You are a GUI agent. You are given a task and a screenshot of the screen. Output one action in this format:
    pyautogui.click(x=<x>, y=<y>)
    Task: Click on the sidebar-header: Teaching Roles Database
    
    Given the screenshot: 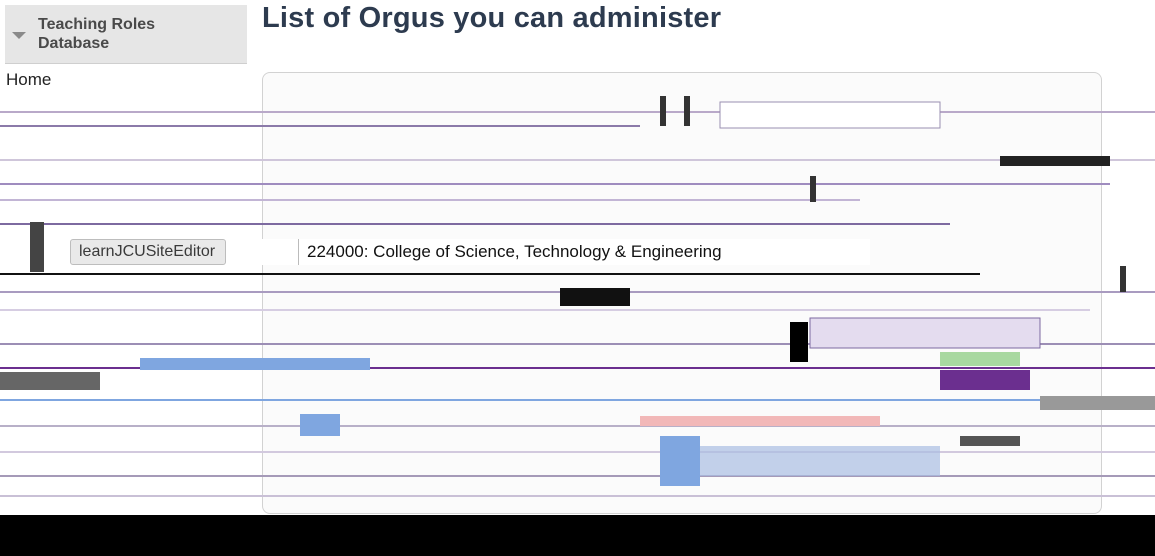 What is the action you would take?
    pyautogui.click(x=126, y=34)
    